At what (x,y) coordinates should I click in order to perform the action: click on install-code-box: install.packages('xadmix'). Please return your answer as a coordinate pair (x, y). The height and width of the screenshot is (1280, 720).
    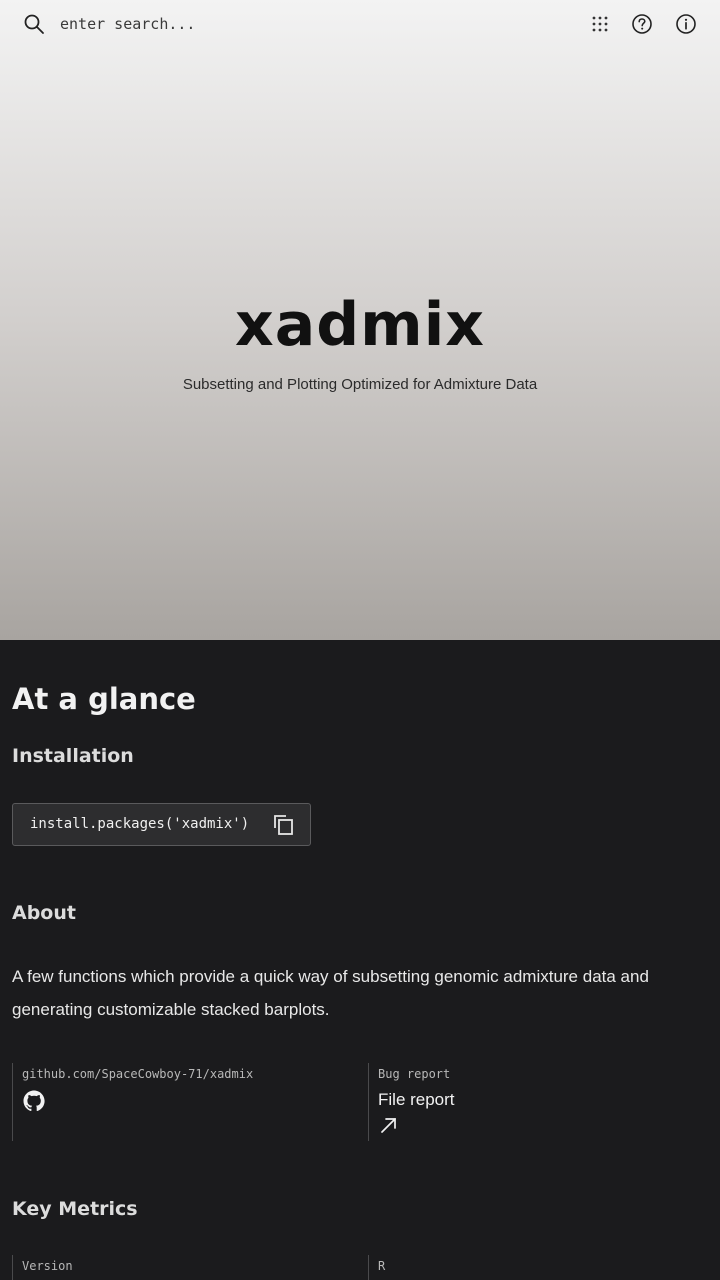
    Looking at the image, I should click on (161, 824).